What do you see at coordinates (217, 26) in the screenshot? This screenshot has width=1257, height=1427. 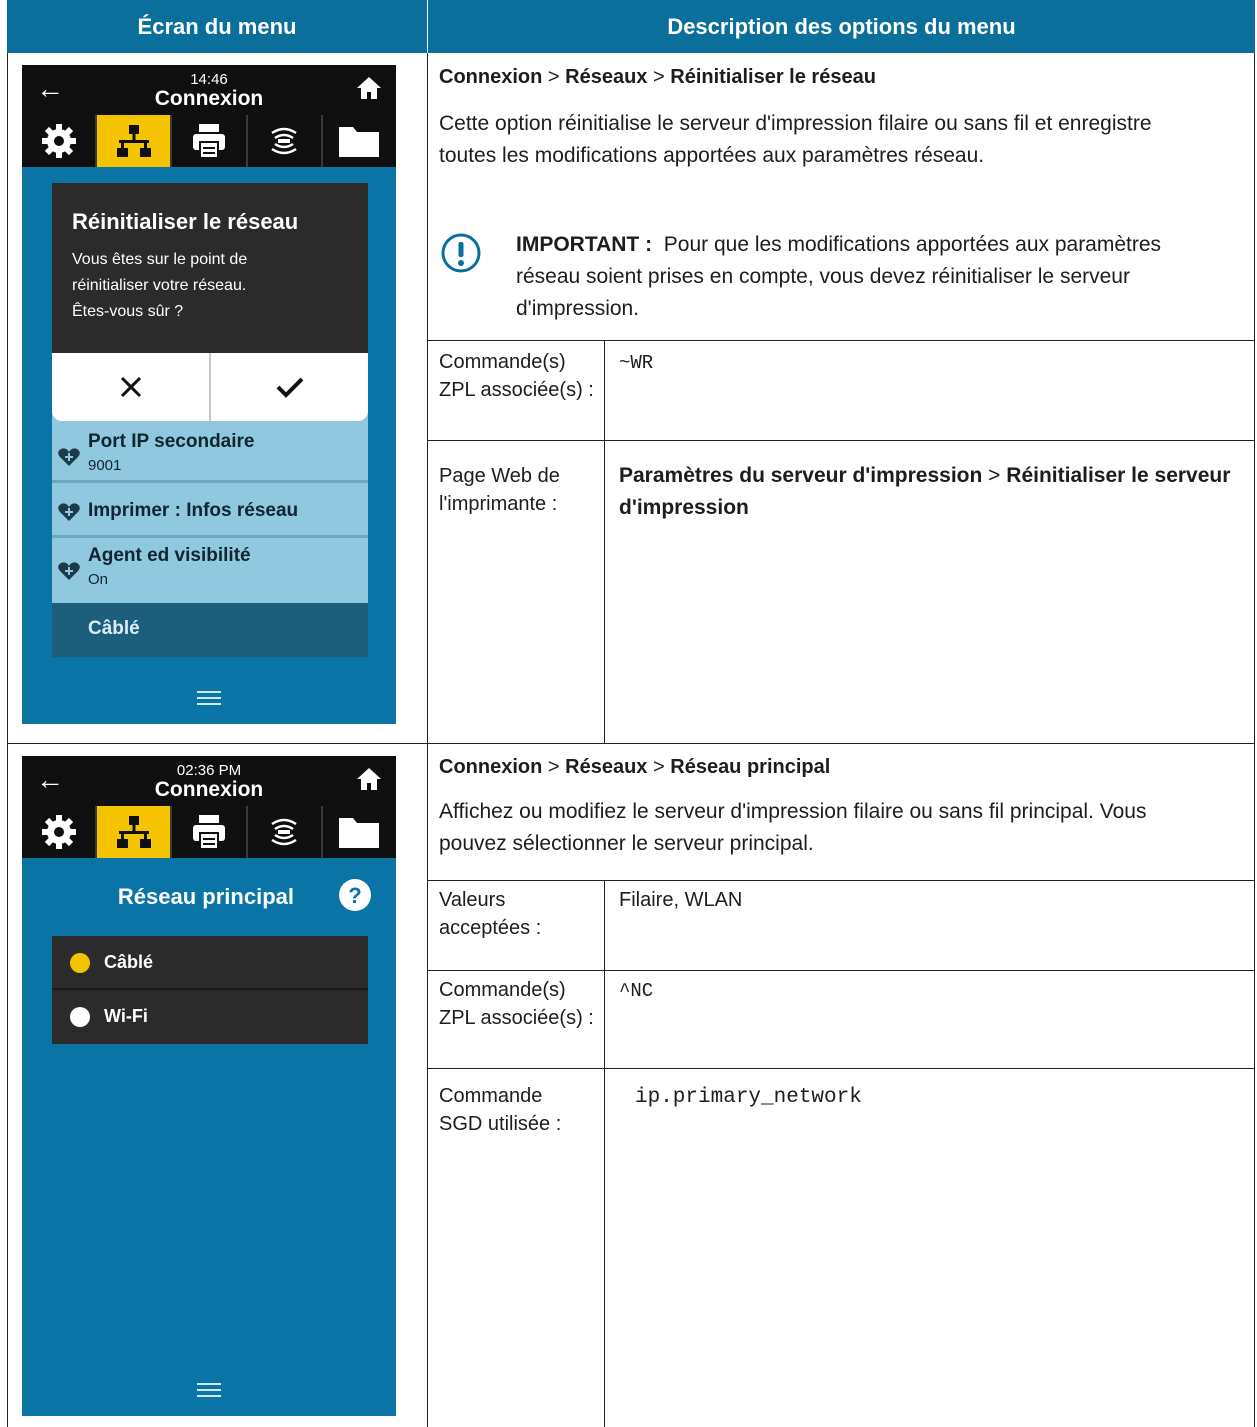 I see `header-menu-screen: Écran du menu` at bounding box center [217, 26].